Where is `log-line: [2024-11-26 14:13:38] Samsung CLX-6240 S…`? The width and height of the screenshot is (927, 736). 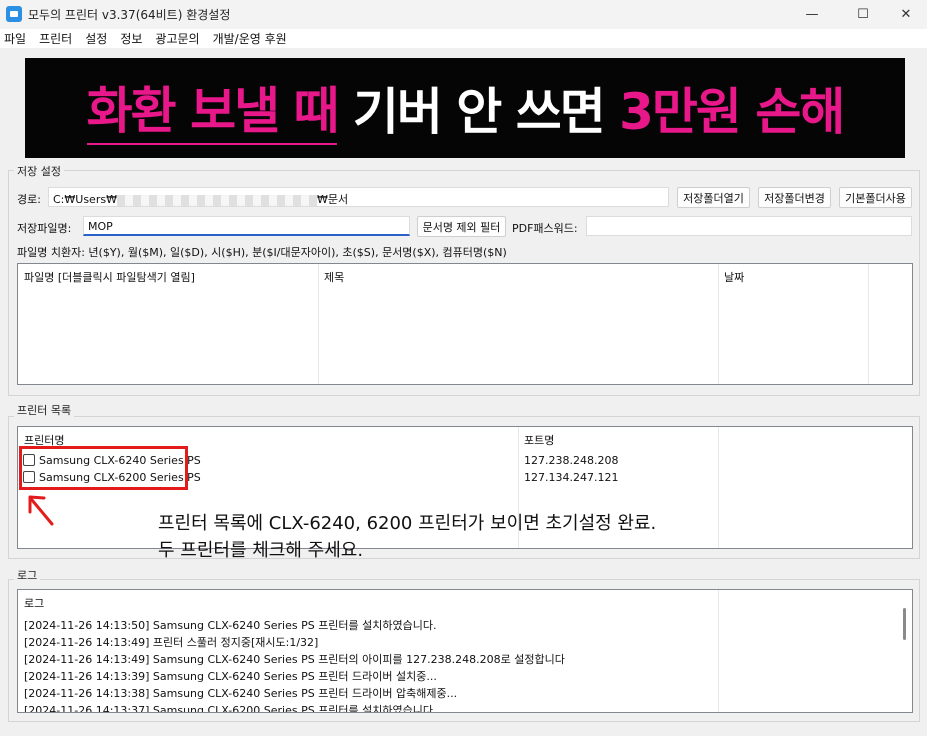 log-line: [2024-11-26 14:13:38] Samsung CLX-6240 S… is located at coordinates (241, 693).